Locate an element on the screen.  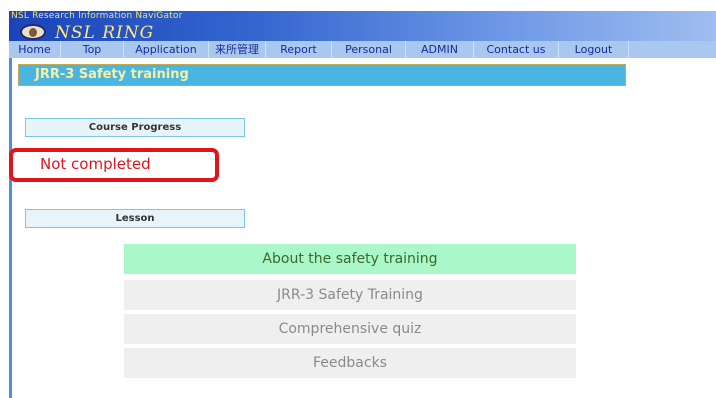
nav-item-visitor-management: 来所管理 is located at coordinates (237, 49).